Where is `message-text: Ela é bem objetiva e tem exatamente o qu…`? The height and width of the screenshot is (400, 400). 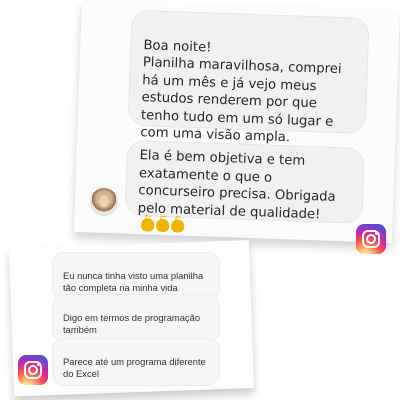 message-text: Ela é bem objetiva e tem exatamente o qu… is located at coordinates (236, 185).